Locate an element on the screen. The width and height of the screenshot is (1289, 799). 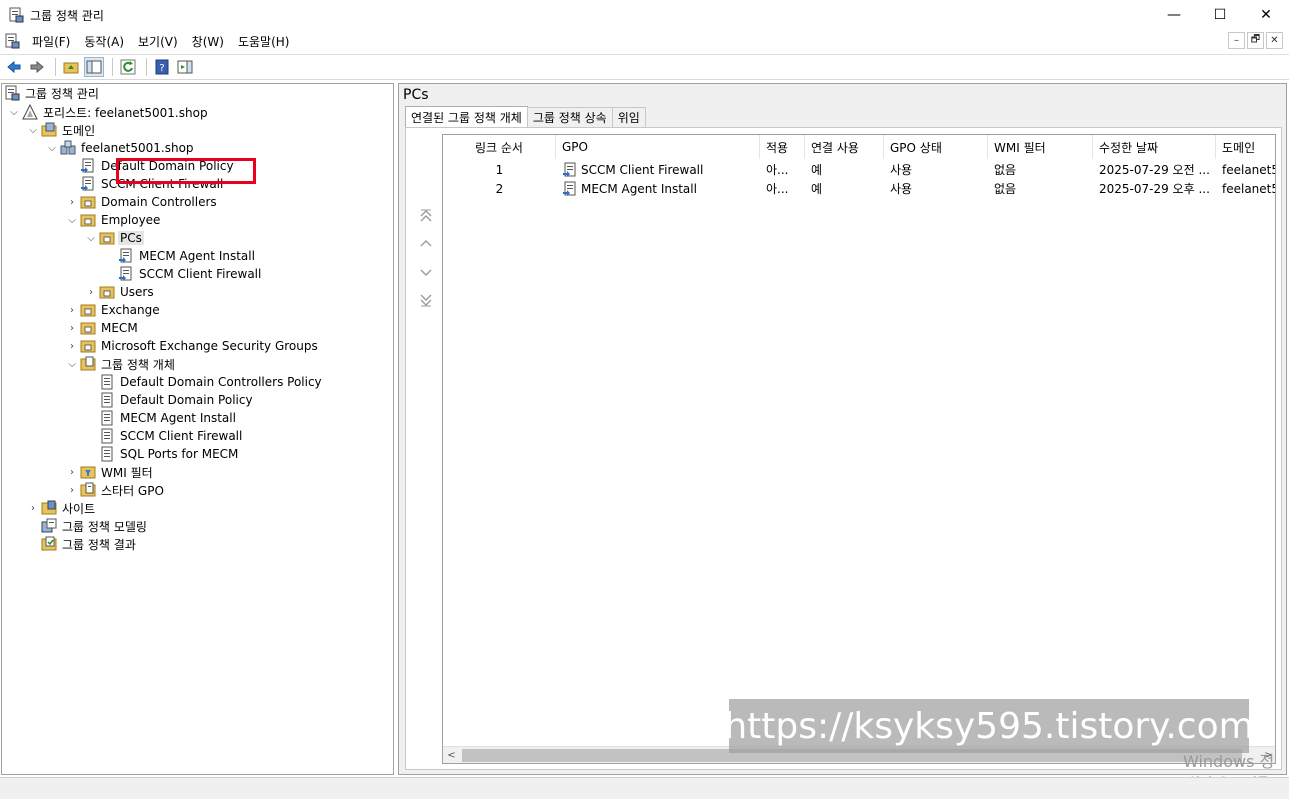
tree-item-sites: › 사이트 is located at coordinates (61, 508).